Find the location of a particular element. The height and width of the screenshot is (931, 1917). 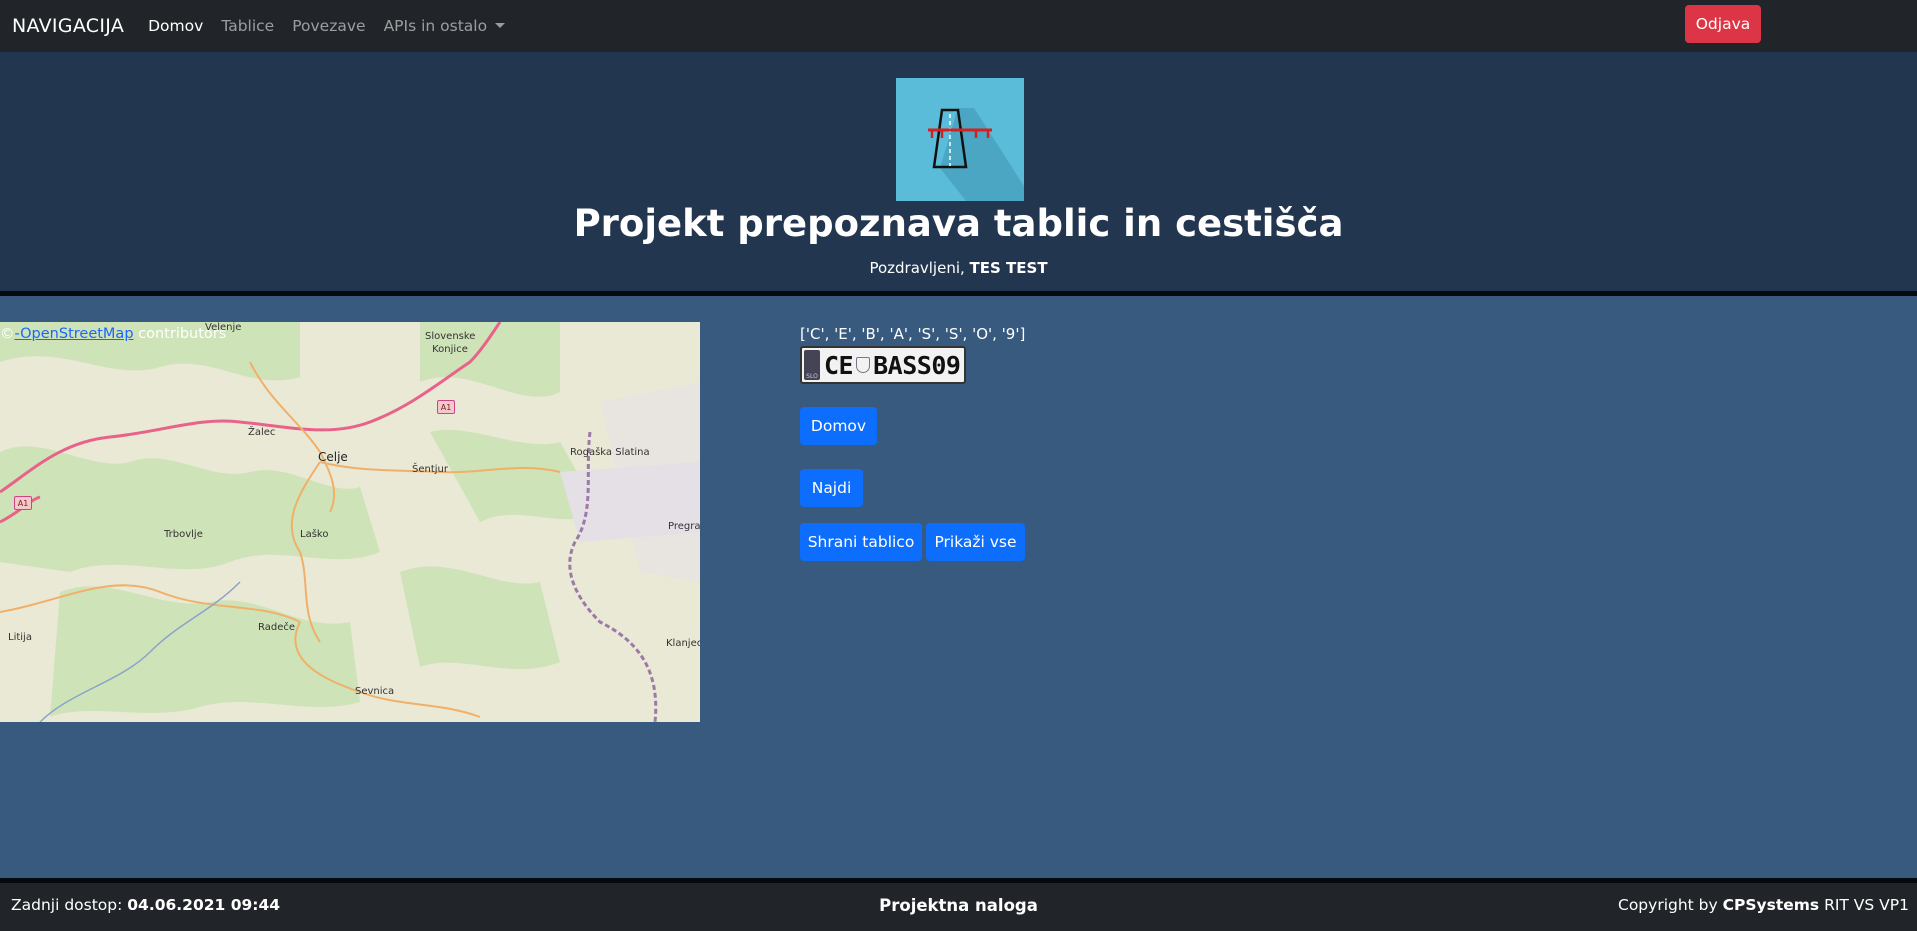

user-name: TES TEST is located at coordinates (1008, 268).